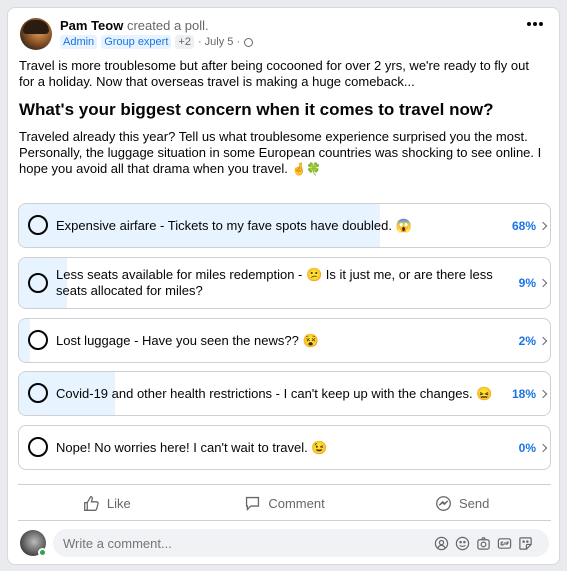  I want to click on post-action-text: created a poll., so click(167, 25).